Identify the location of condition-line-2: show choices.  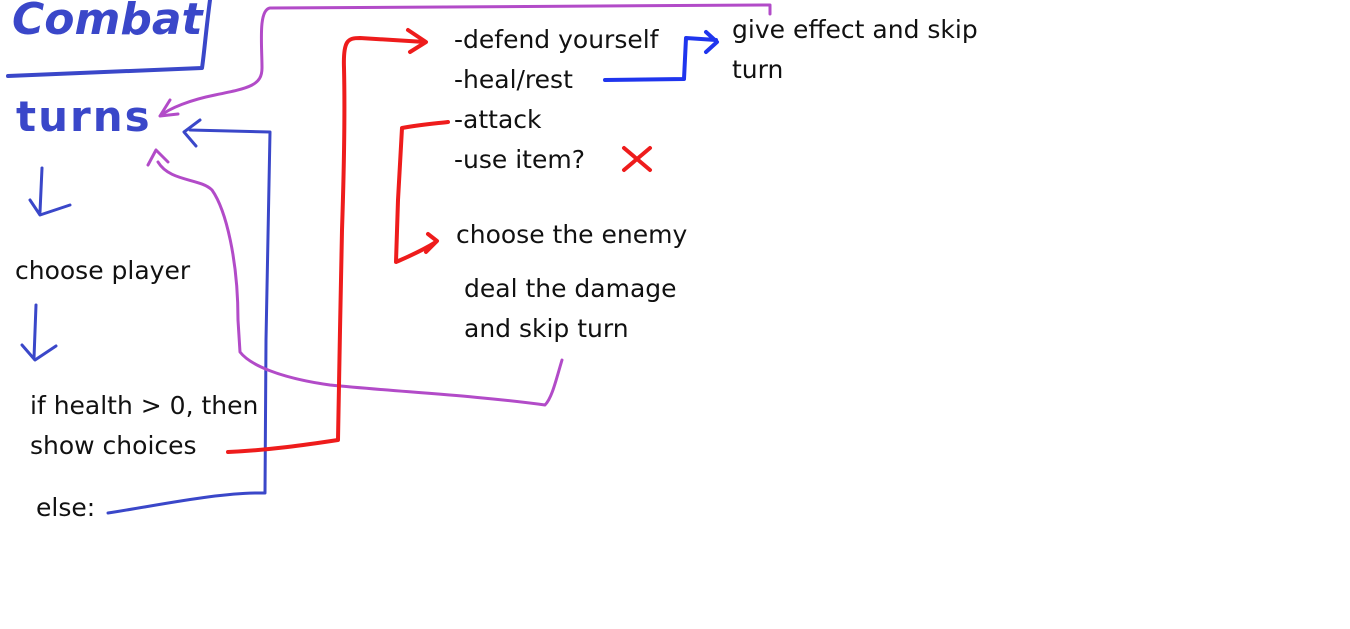
(113, 445).